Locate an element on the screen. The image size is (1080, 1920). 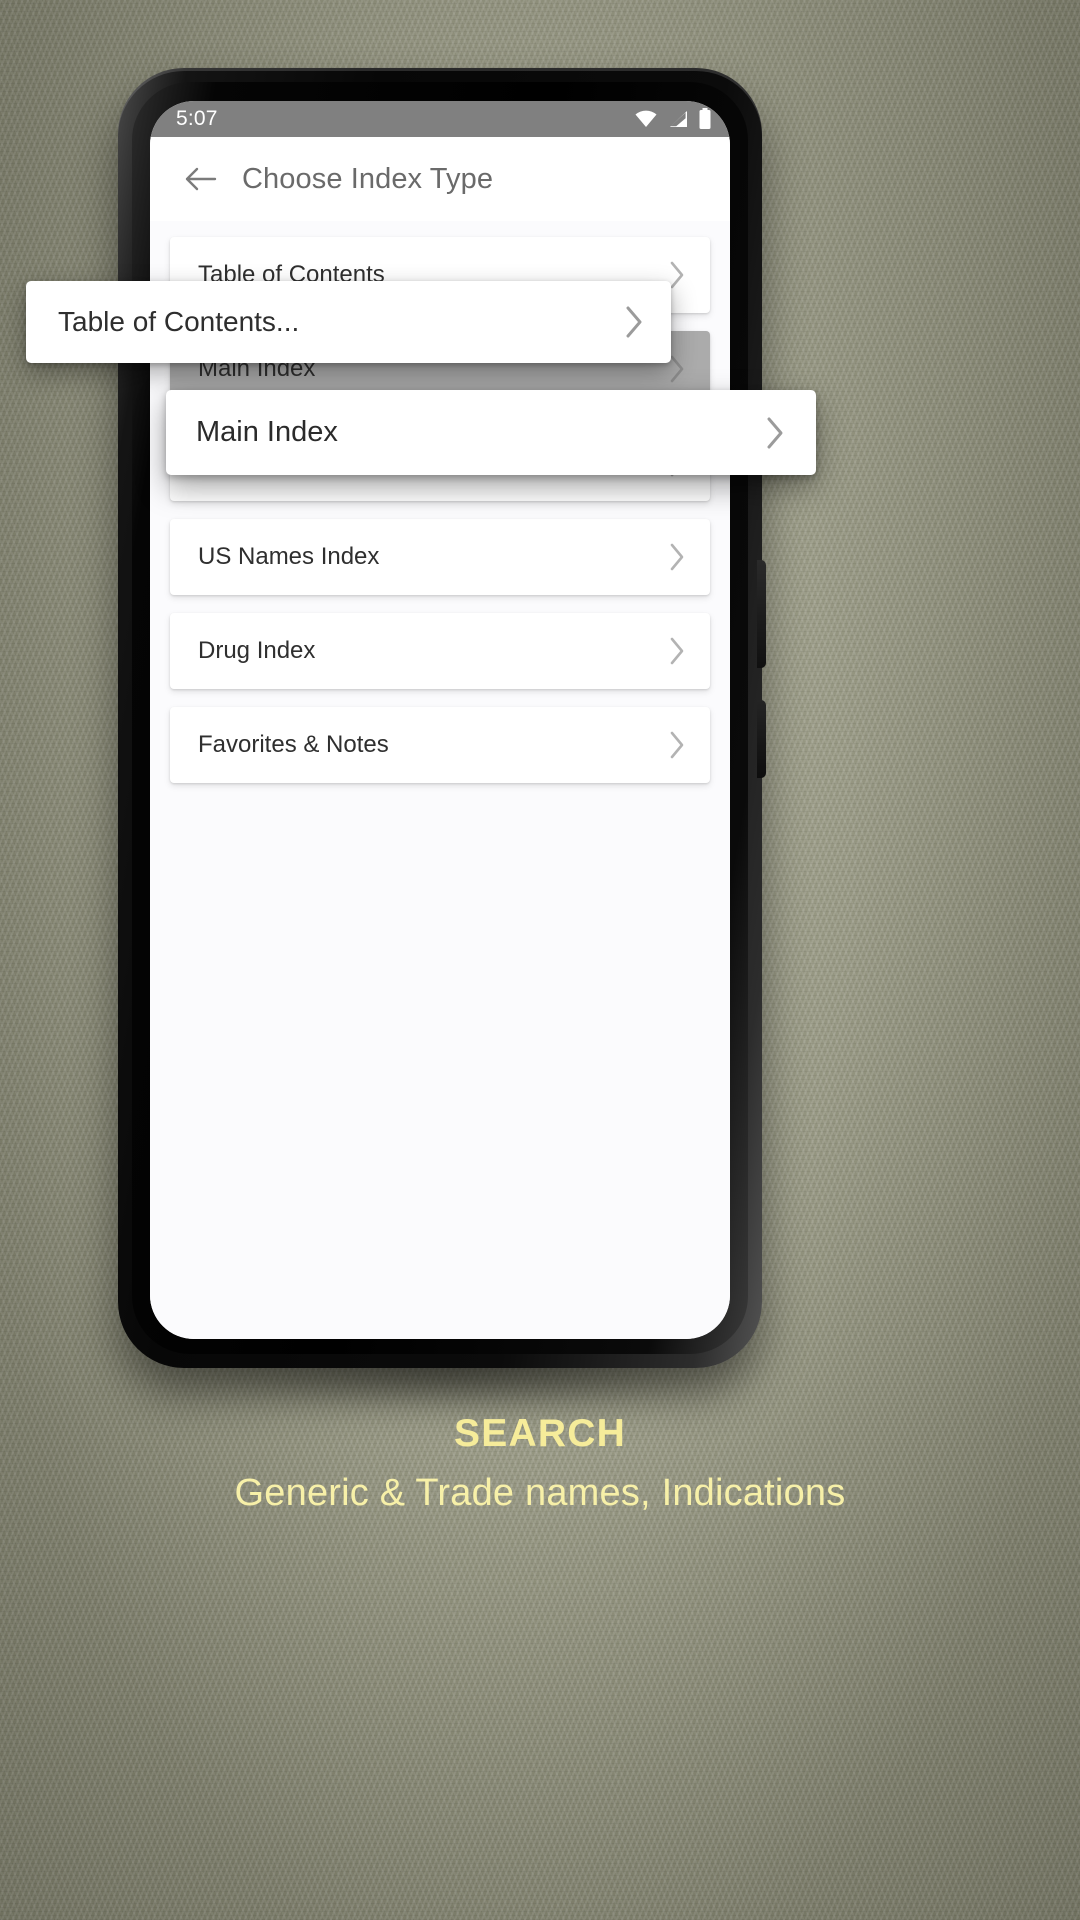
list-item-label: Favorites & Notes is located at coordinates (293, 744).